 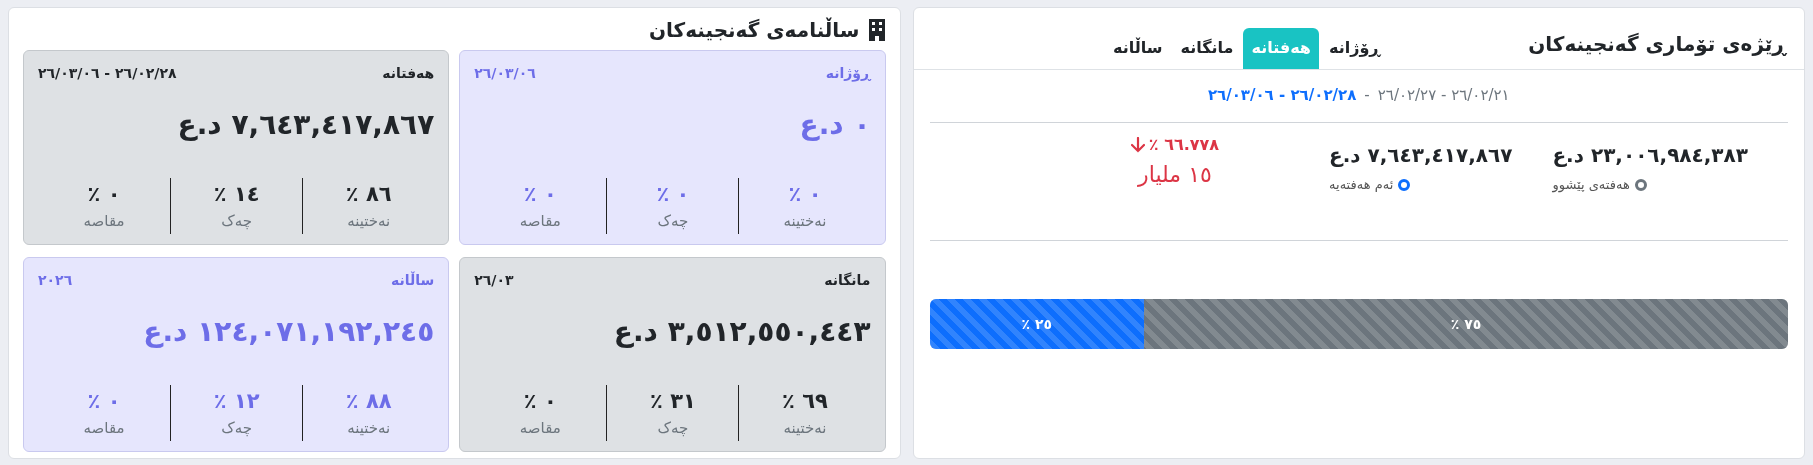 I want to click on card-date: ٢٦/٠٢/٢٨ - ٢٦/٠٣/٠٦, so click(x=107, y=73).